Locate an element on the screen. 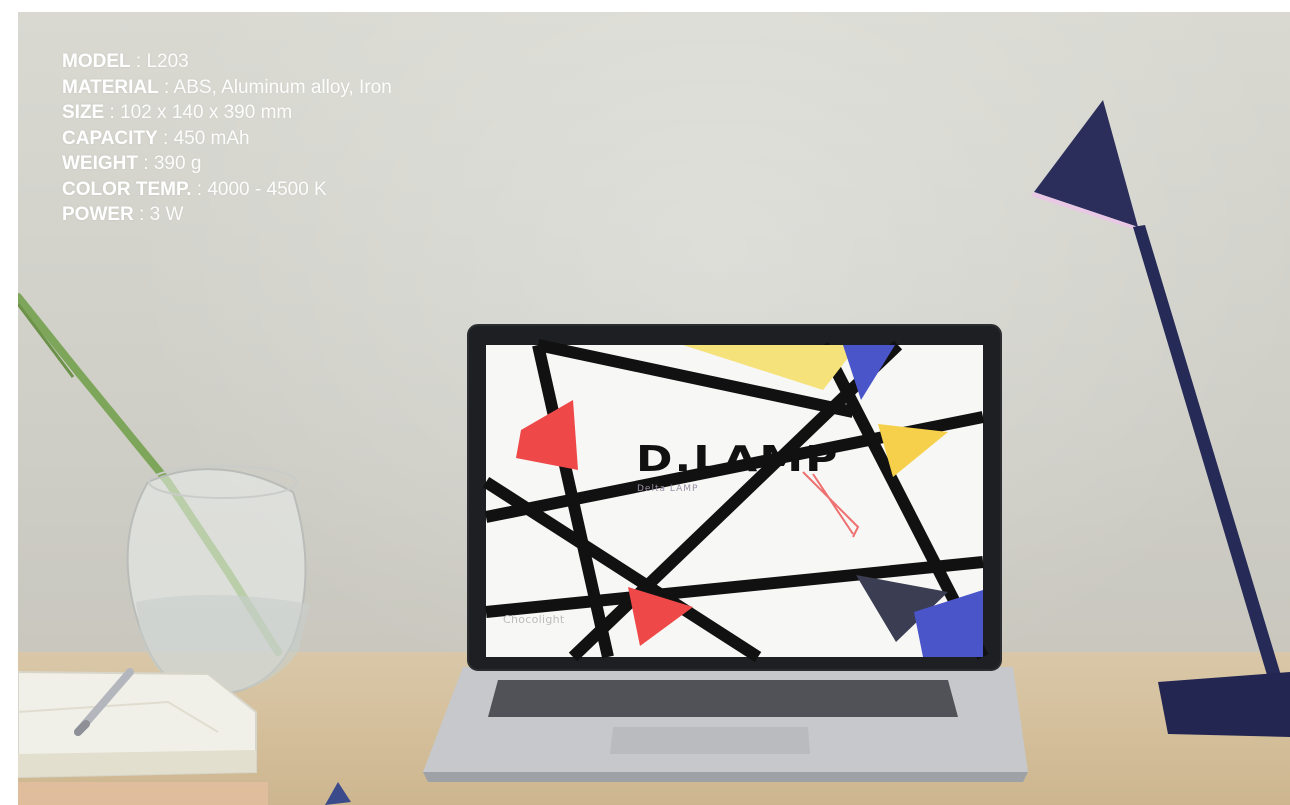 The width and height of the screenshot is (1290, 805). notebook is located at coordinates (137, 724).